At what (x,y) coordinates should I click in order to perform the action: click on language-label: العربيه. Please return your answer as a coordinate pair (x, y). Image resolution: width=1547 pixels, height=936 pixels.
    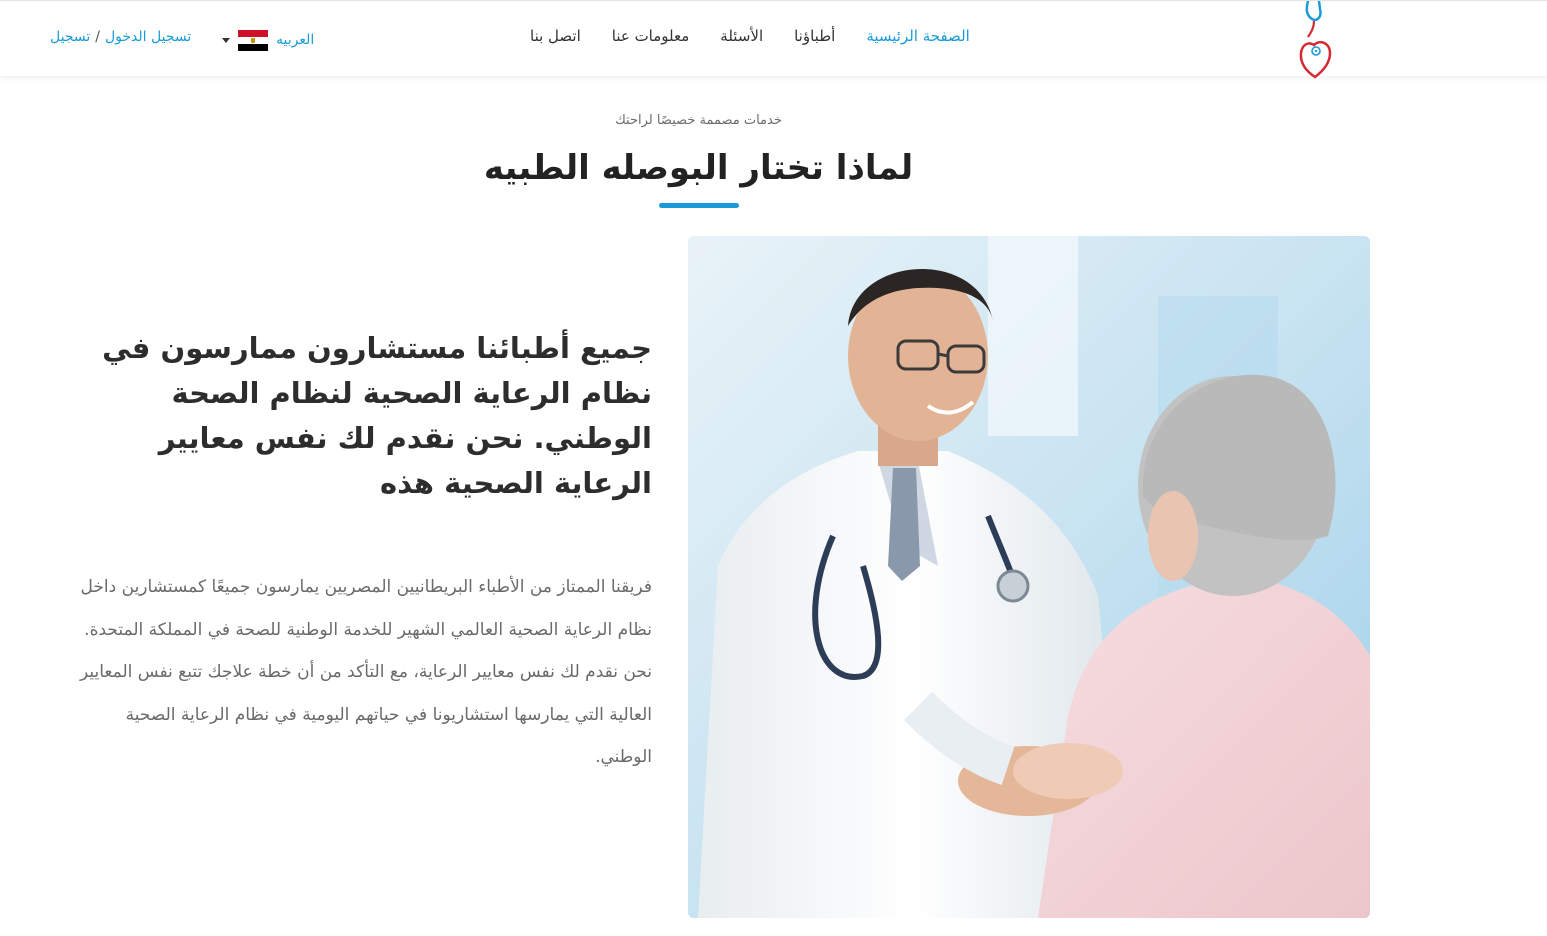
    Looking at the image, I should click on (295, 40).